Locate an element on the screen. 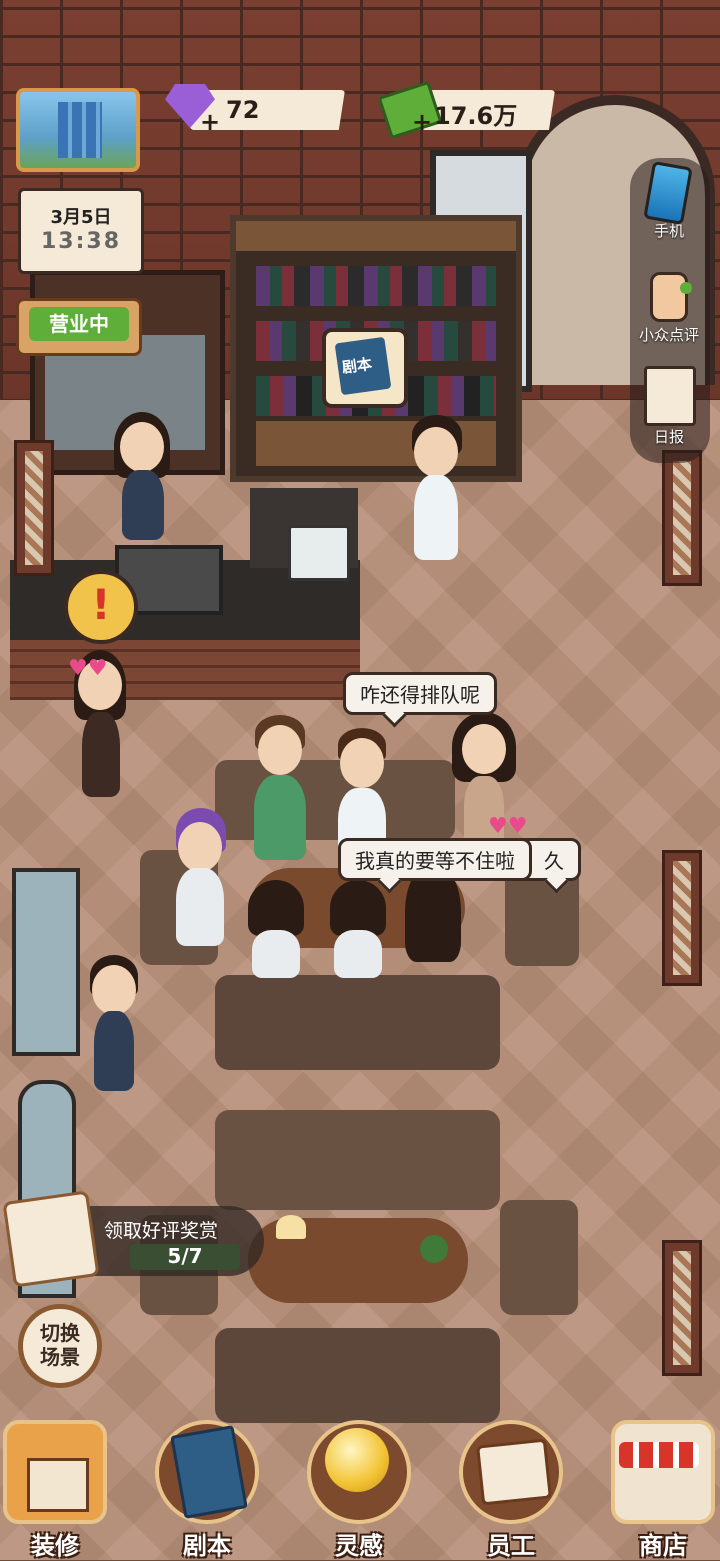  sofa-bottom is located at coordinates (357, 1375).